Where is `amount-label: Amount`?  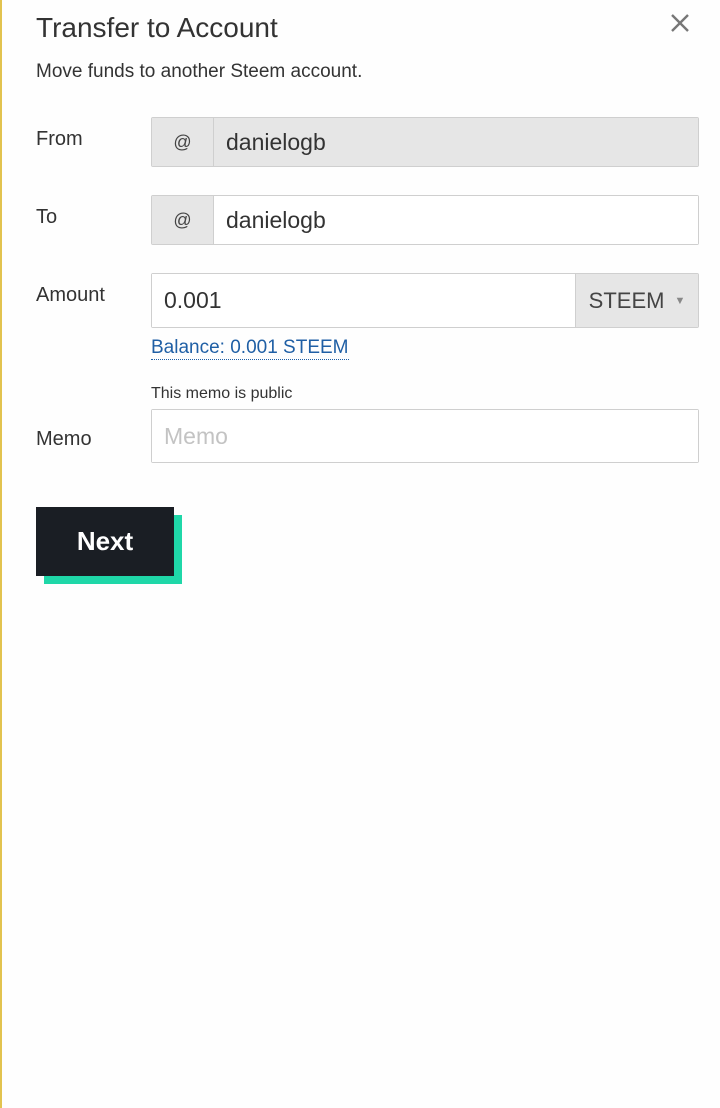
amount-label: Amount is located at coordinates (70, 295).